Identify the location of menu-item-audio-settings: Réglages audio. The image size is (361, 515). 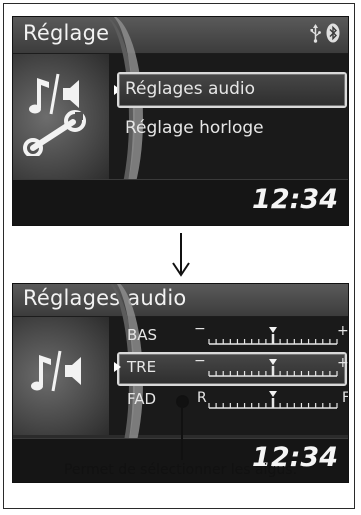
(232, 90).